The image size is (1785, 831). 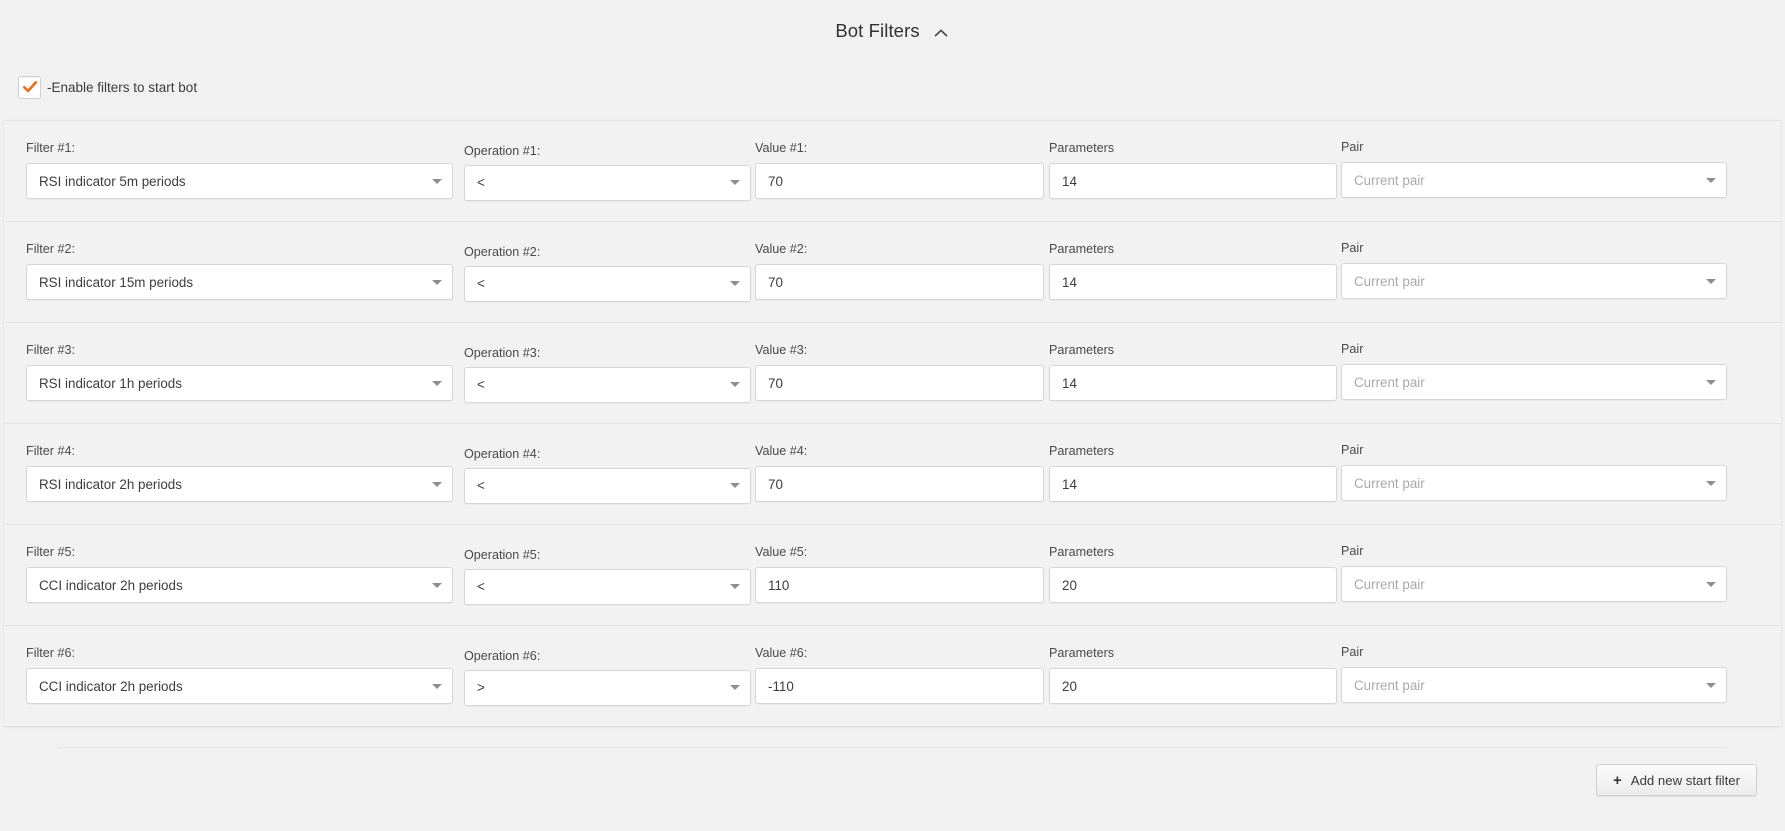 I want to click on operation-column: Operation #1: <, so click(x=607, y=161).